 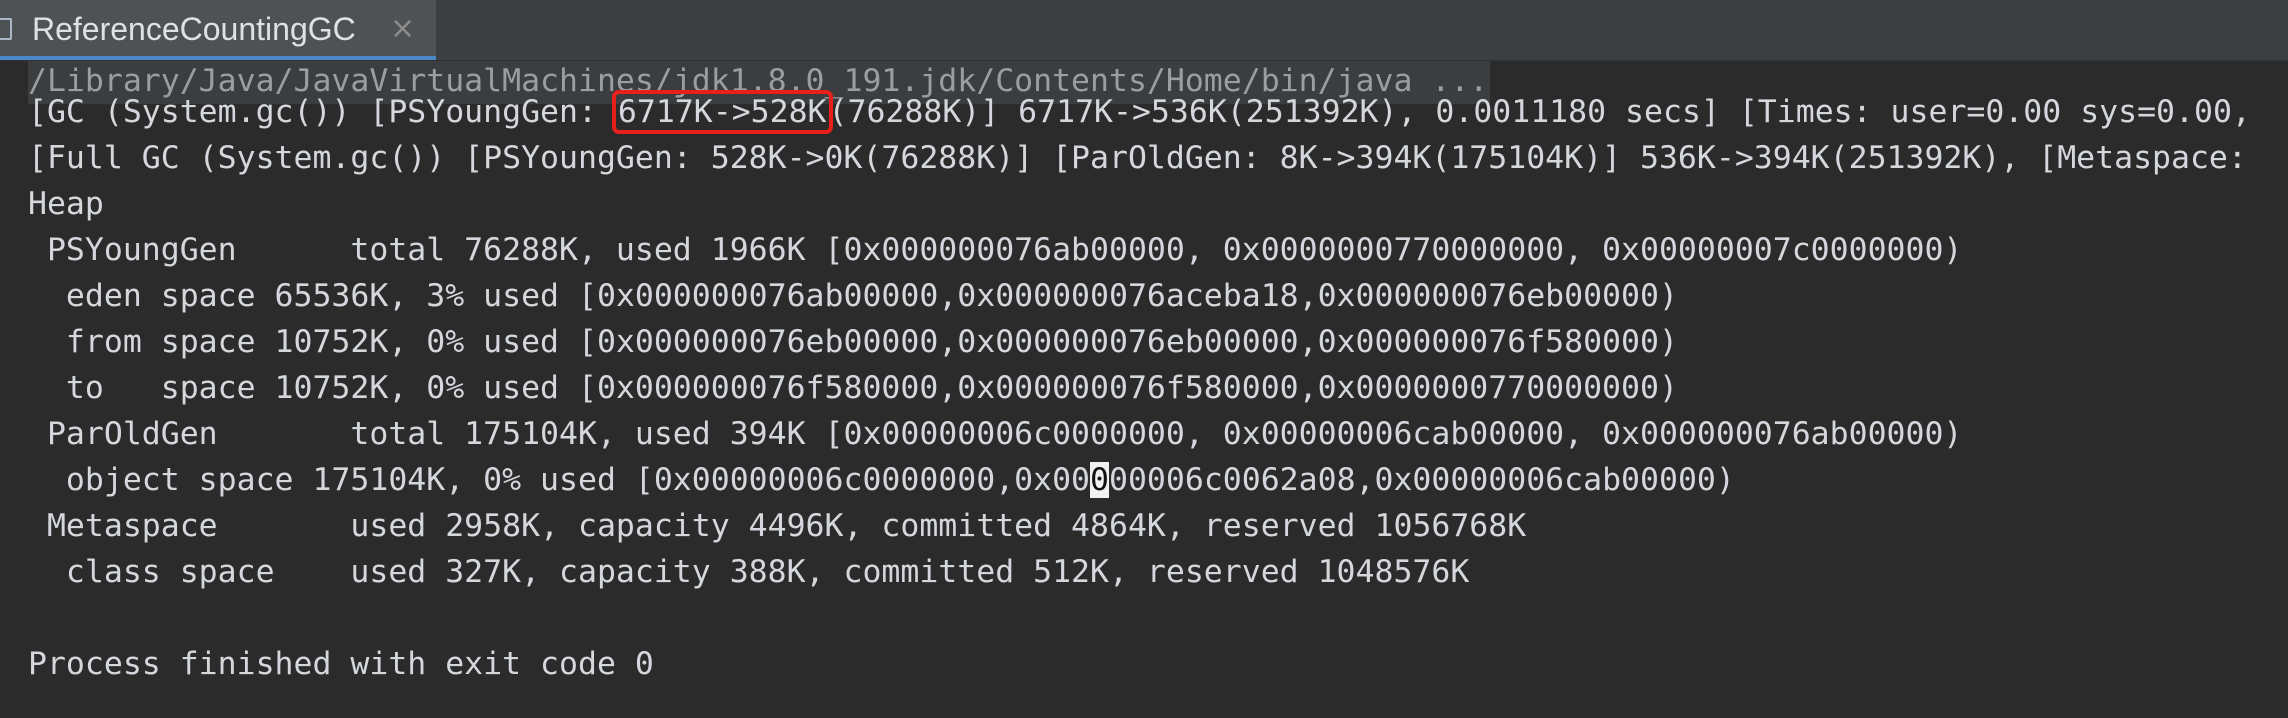 I want to click on console-icon, so click(x=6, y=29).